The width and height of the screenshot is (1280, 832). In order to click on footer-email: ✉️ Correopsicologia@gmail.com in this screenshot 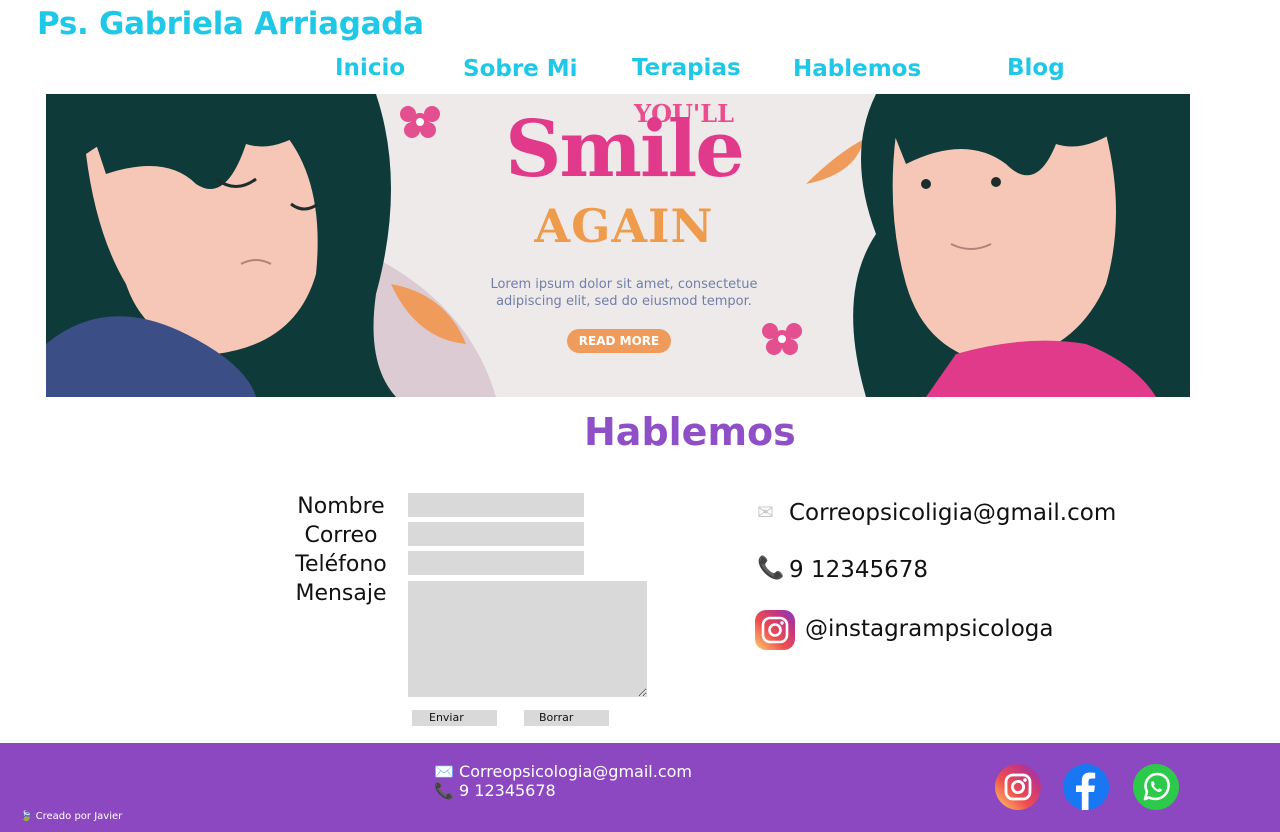, I will do `click(563, 771)`.